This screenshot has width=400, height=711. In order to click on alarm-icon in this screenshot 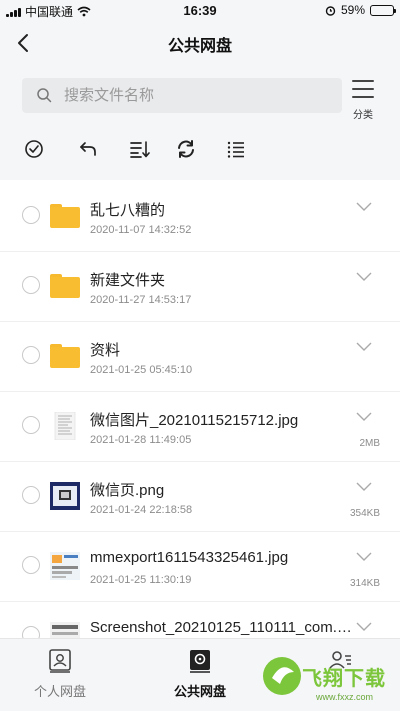, I will do `click(330, 10)`.